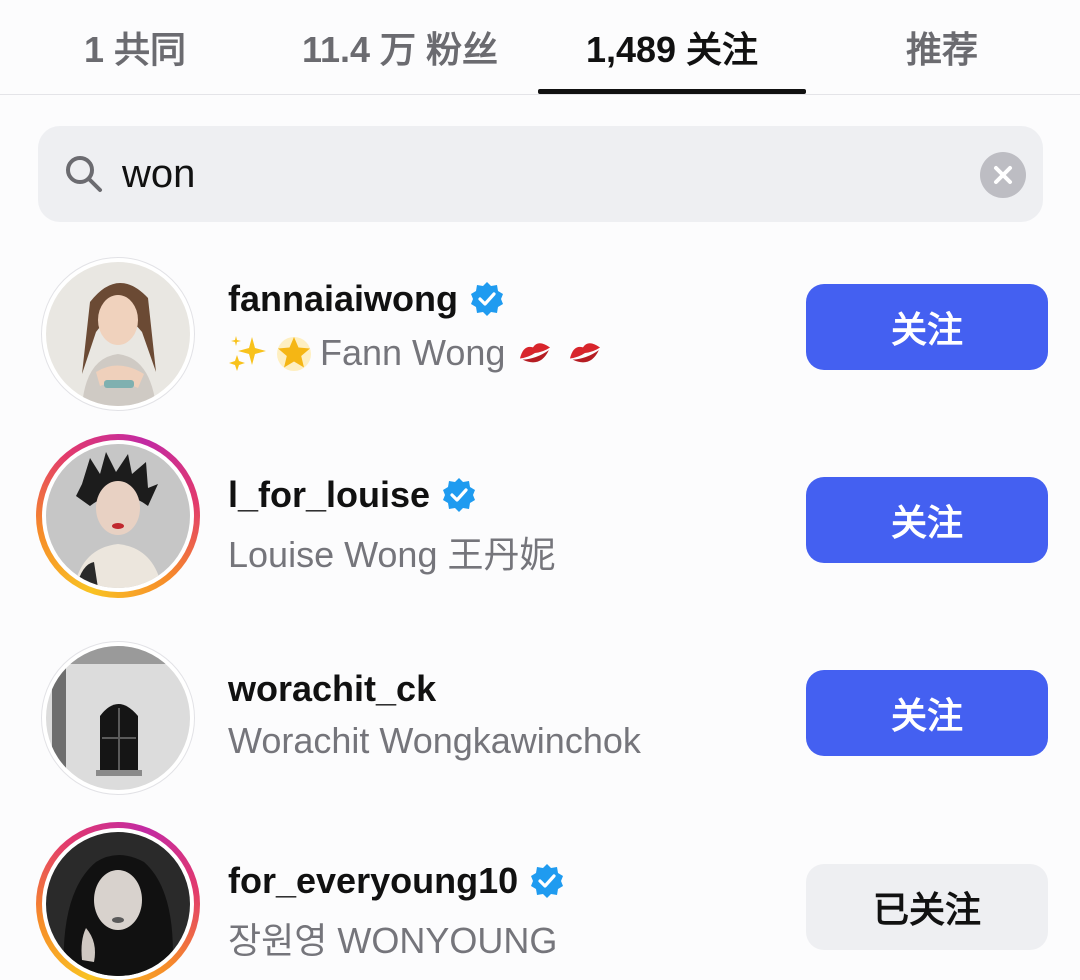 The height and width of the screenshot is (980, 1080). Describe the element at coordinates (248, 353) in the screenshot. I see `sparkles-icon` at that location.